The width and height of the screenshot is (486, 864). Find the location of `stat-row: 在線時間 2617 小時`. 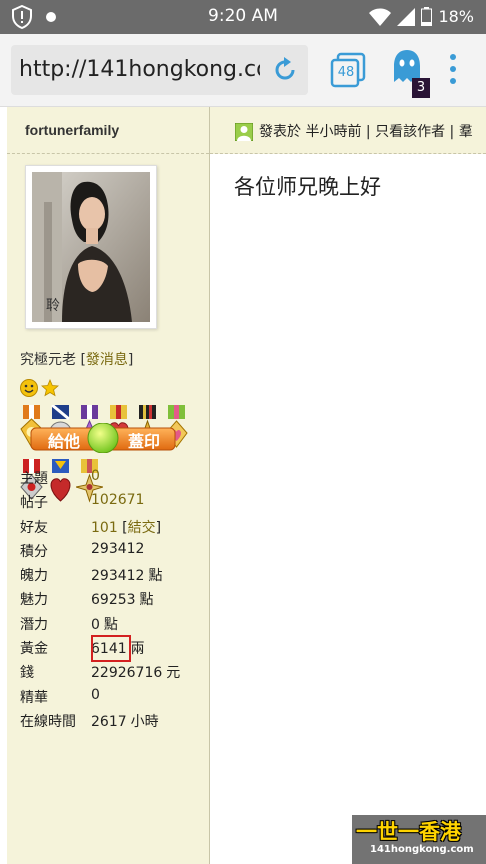

stat-row: 在線時間 2617 小時 is located at coordinates (115, 723).